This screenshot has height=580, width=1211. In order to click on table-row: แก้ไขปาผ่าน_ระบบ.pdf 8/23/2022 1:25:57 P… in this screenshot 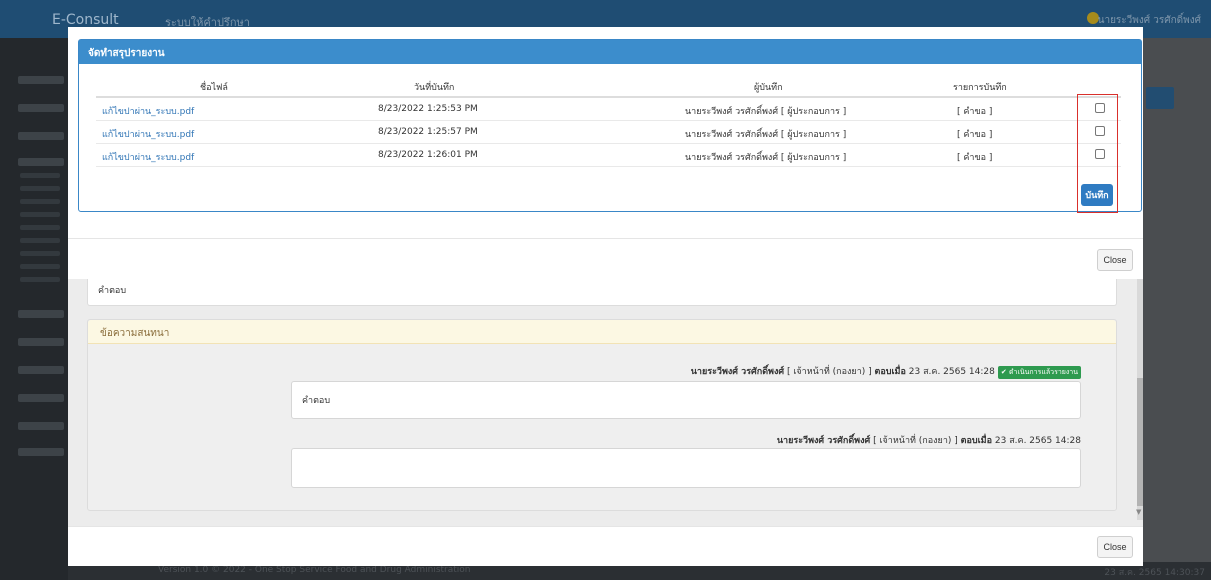, I will do `click(608, 132)`.